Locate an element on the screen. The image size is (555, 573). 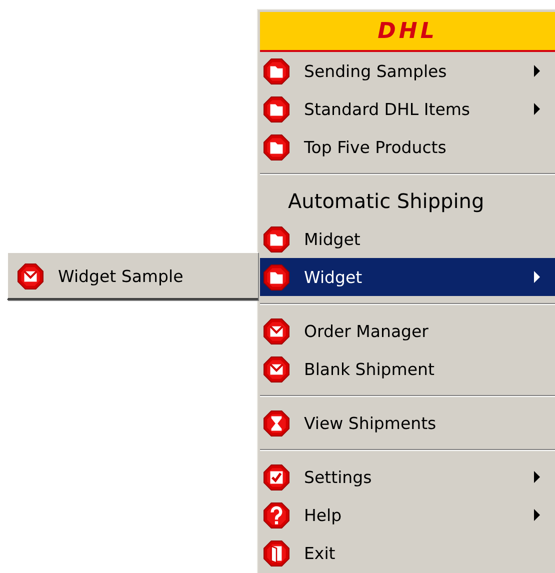
menu-item: Blank Shipment is located at coordinates (407, 369).